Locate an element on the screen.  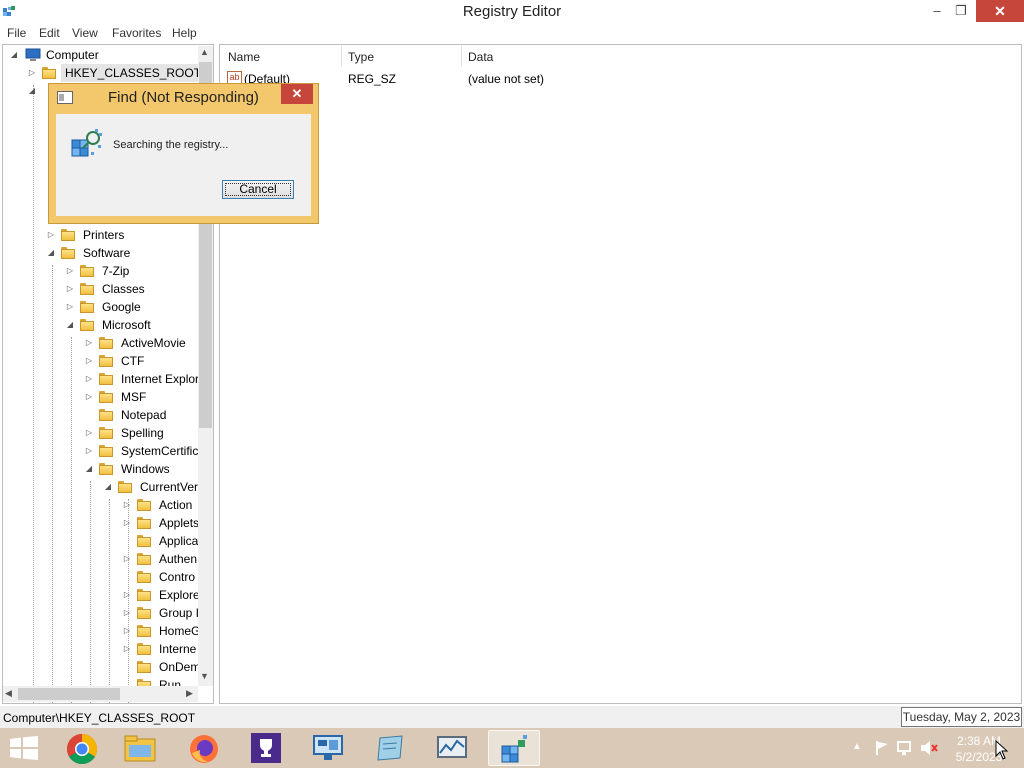
tree-label: MSF is located at coordinates (134, 397).